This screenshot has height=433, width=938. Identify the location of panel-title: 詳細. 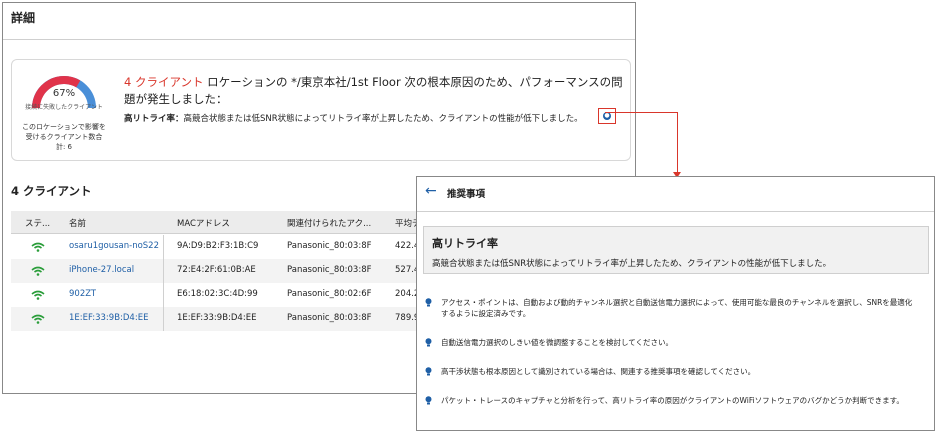
(23, 18).